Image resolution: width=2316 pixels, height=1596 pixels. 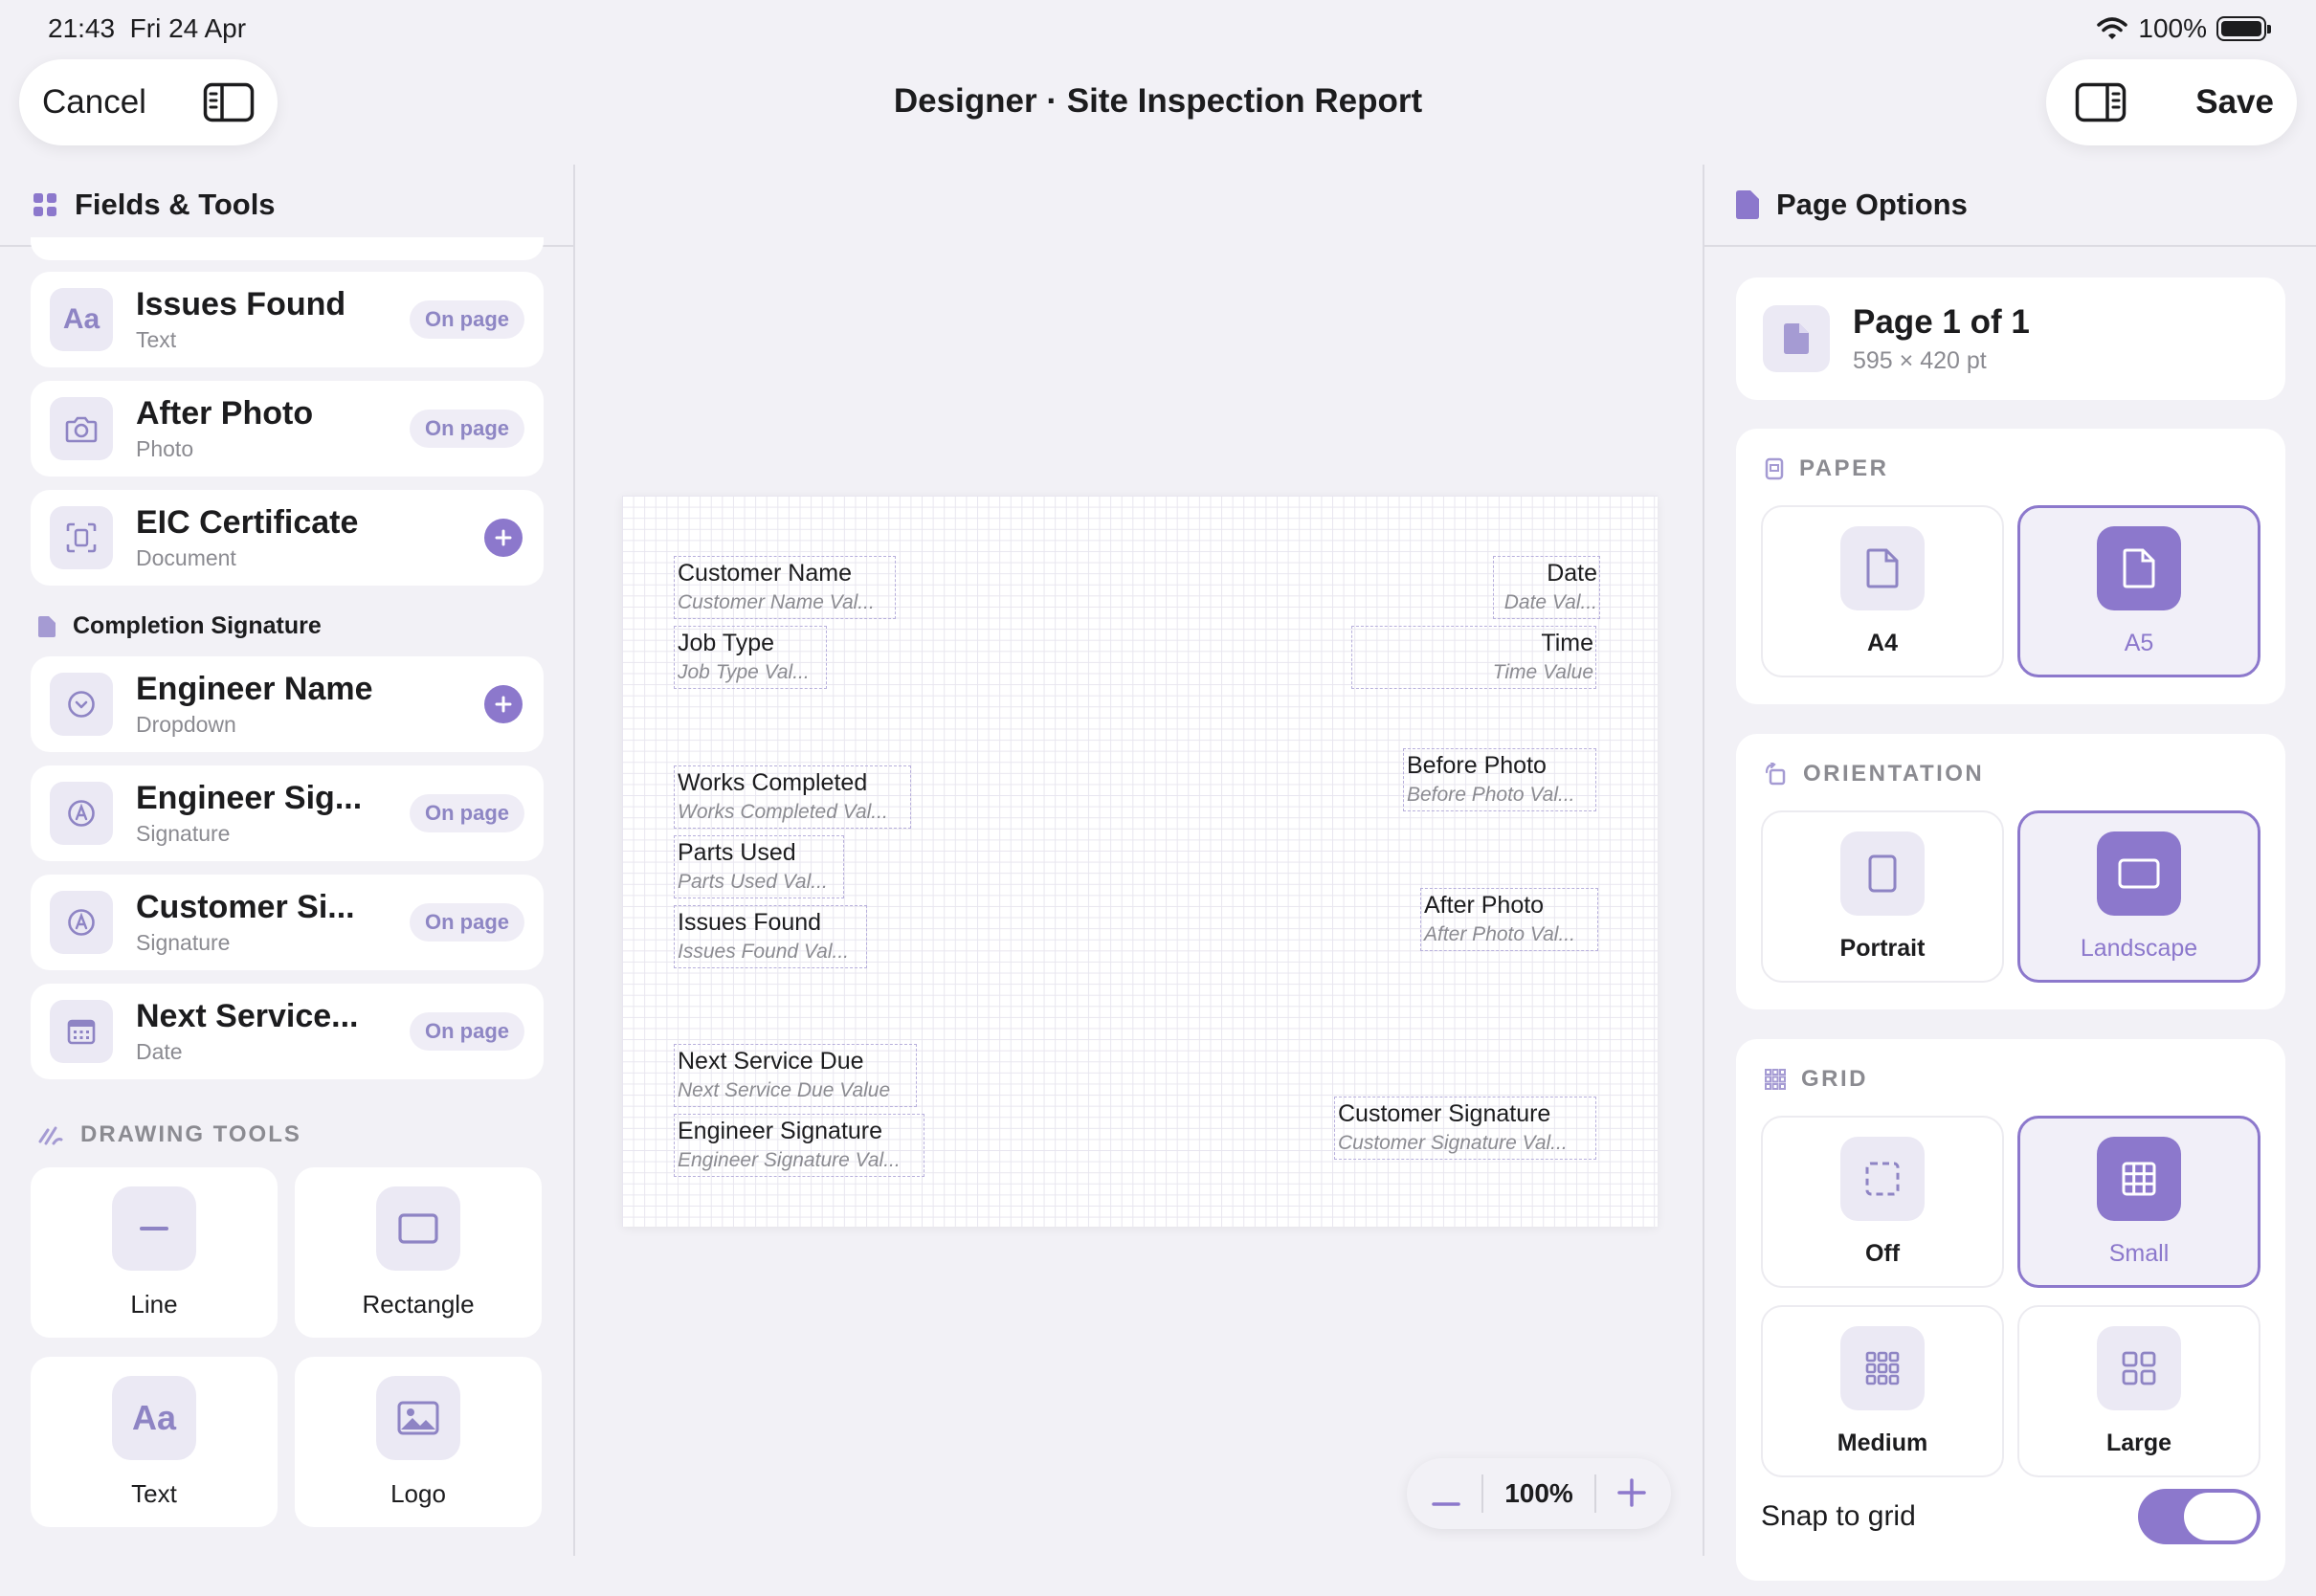 I want to click on tool-label: Logo, so click(x=418, y=1493).